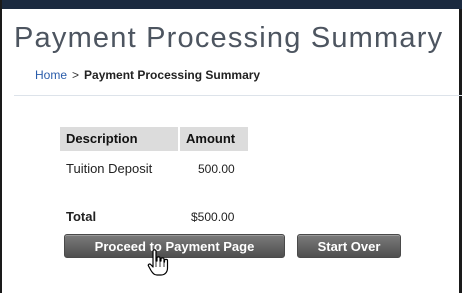 Image resolution: width=462 pixels, height=293 pixels. Describe the element at coordinates (216, 169) in the screenshot. I see `row-amount: 500.00` at that location.